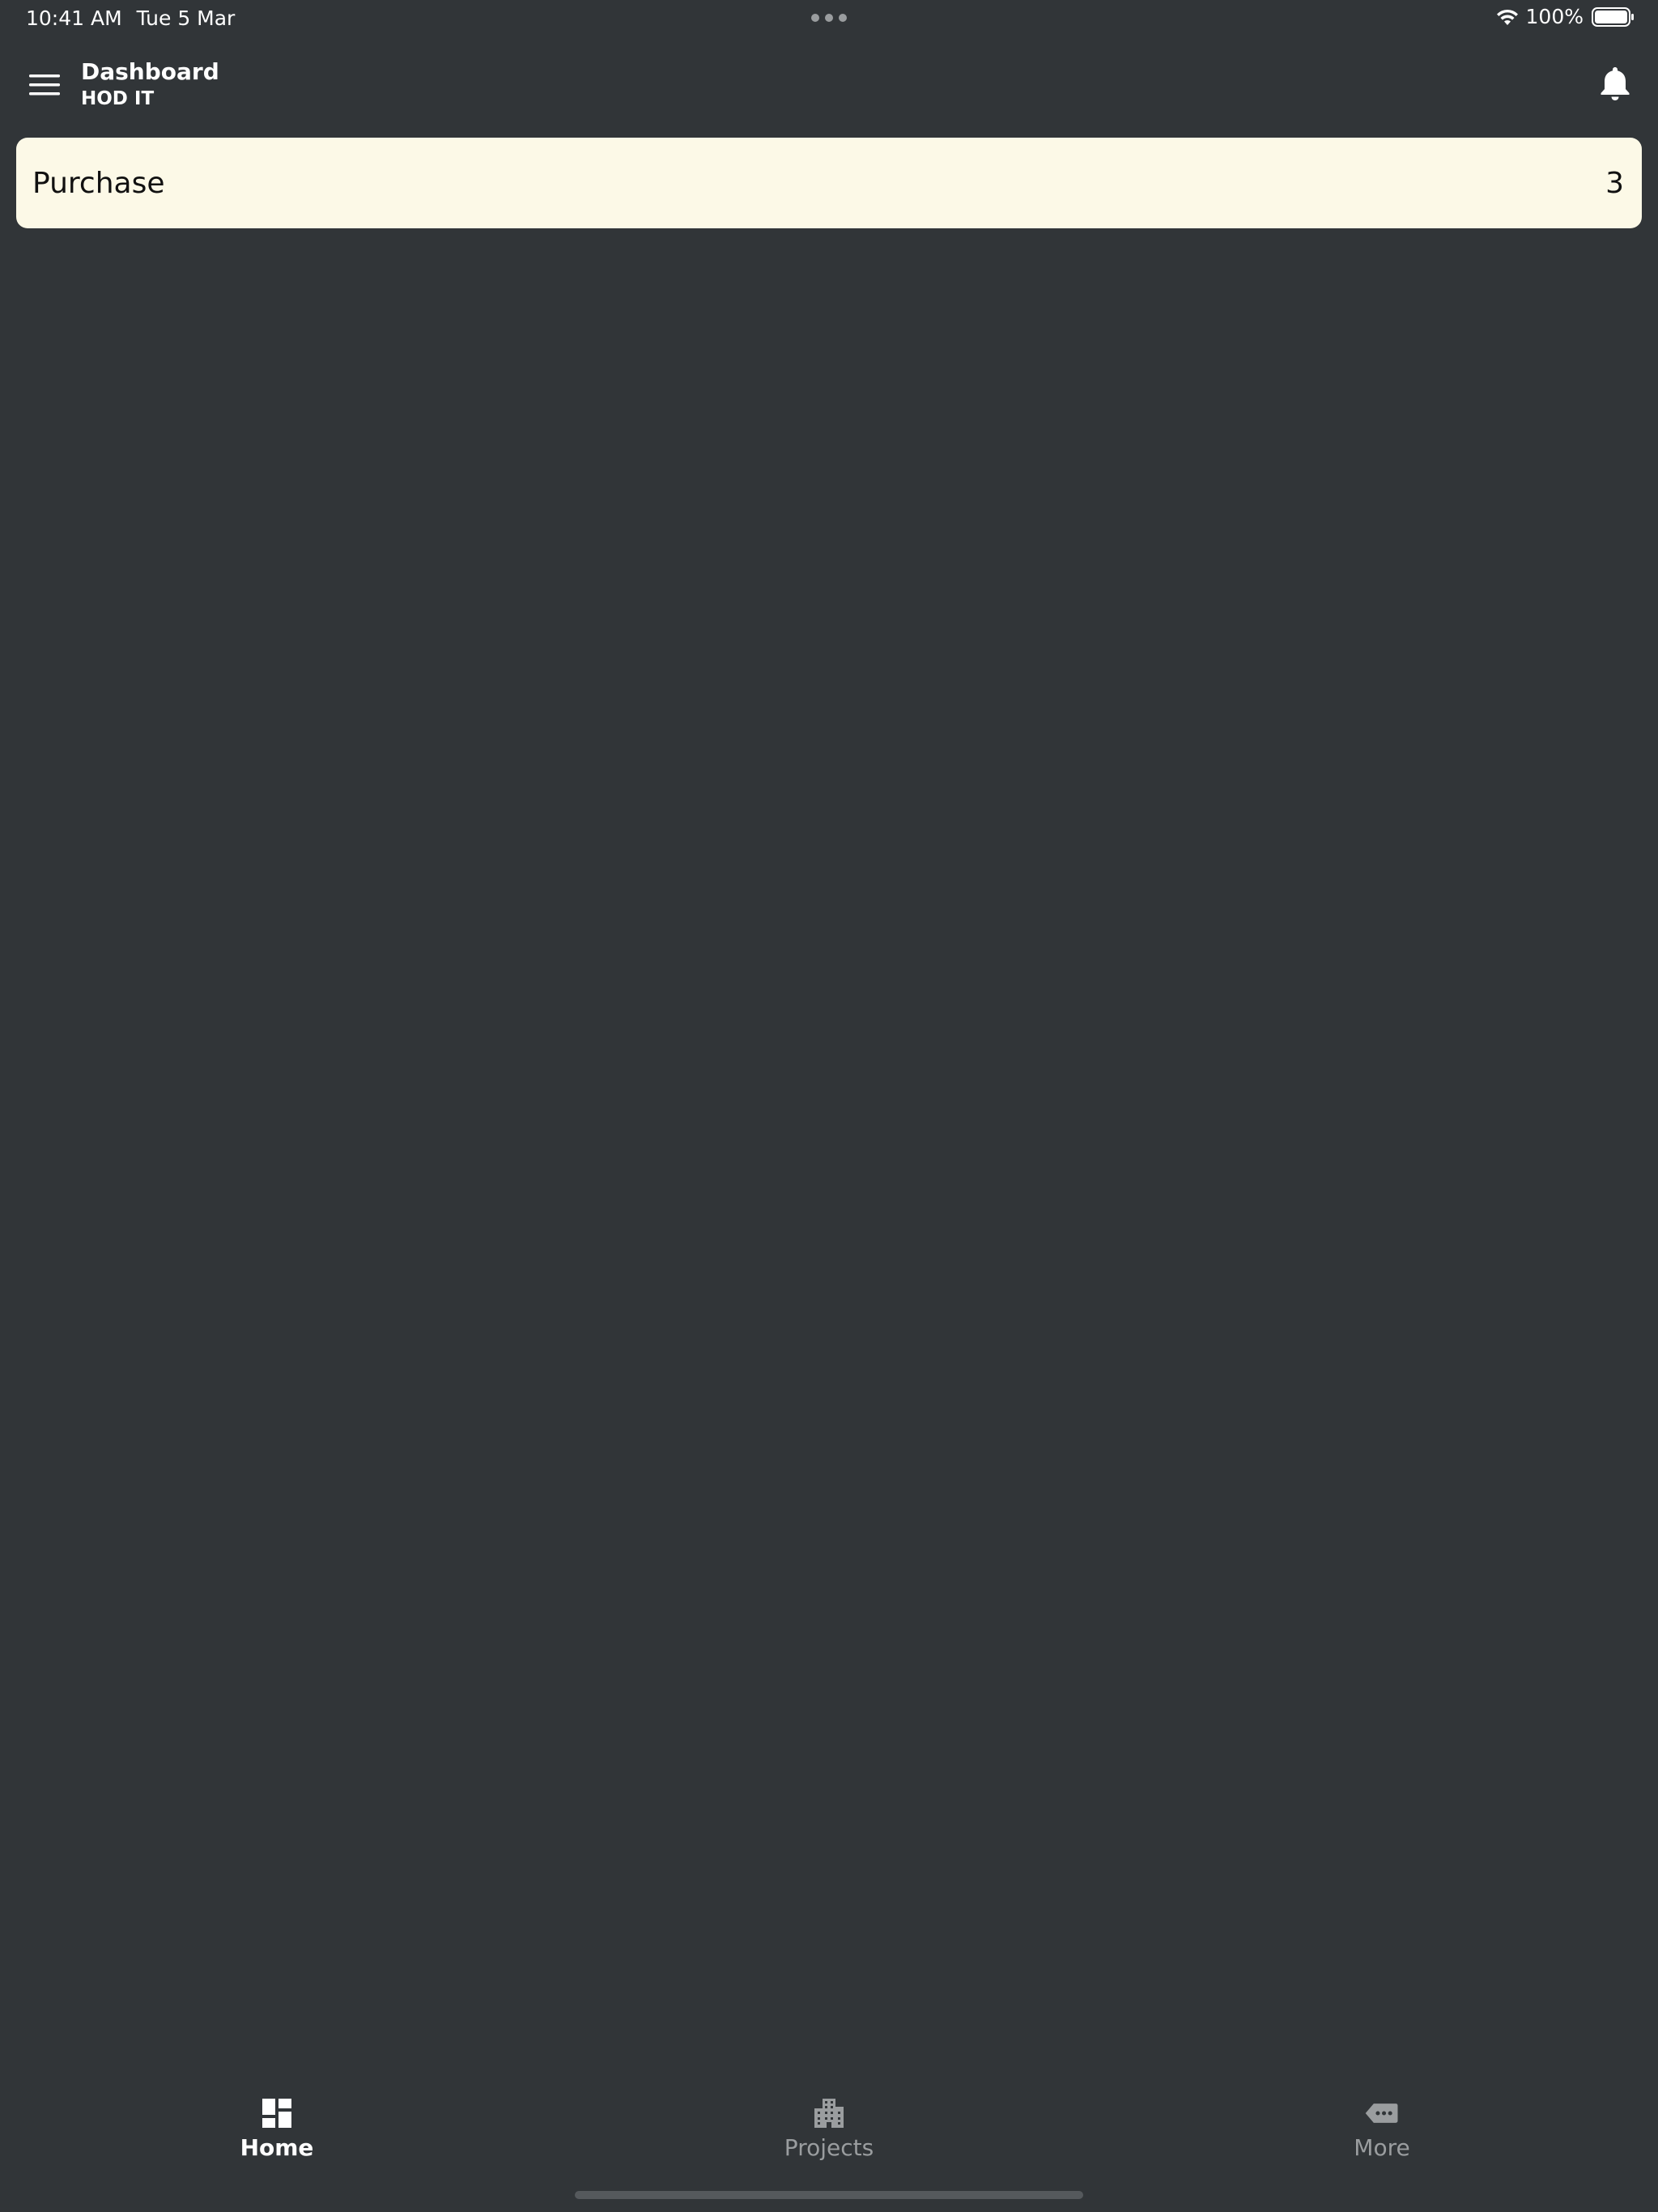 Image resolution: width=1658 pixels, height=2212 pixels. What do you see at coordinates (1382, 2148) in the screenshot?
I see `tab-more-label: More` at bounding box center [1382, 2148].